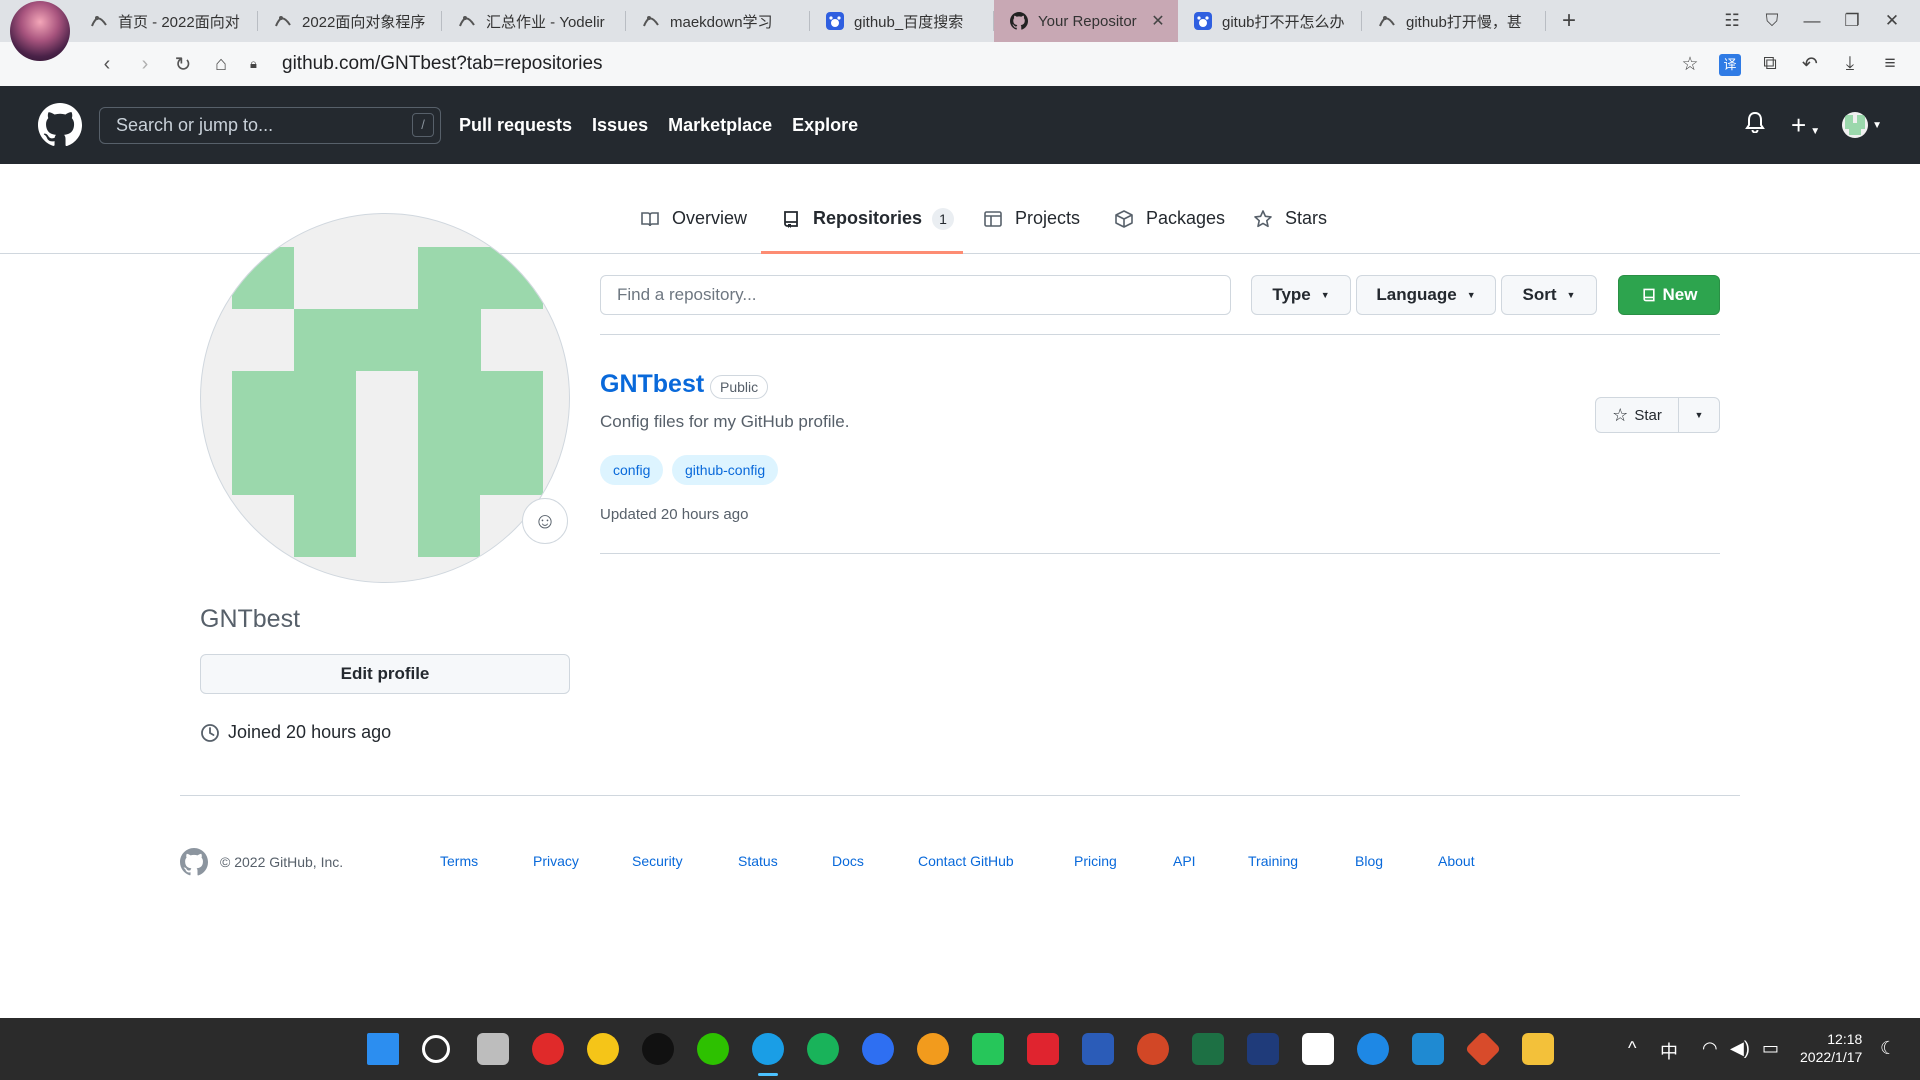 The image size is (1920, 1080). What do you see at coordinates (493, 1049) in the screenshot?
I see `task-view-icon` at bounding box center [493, 1049].